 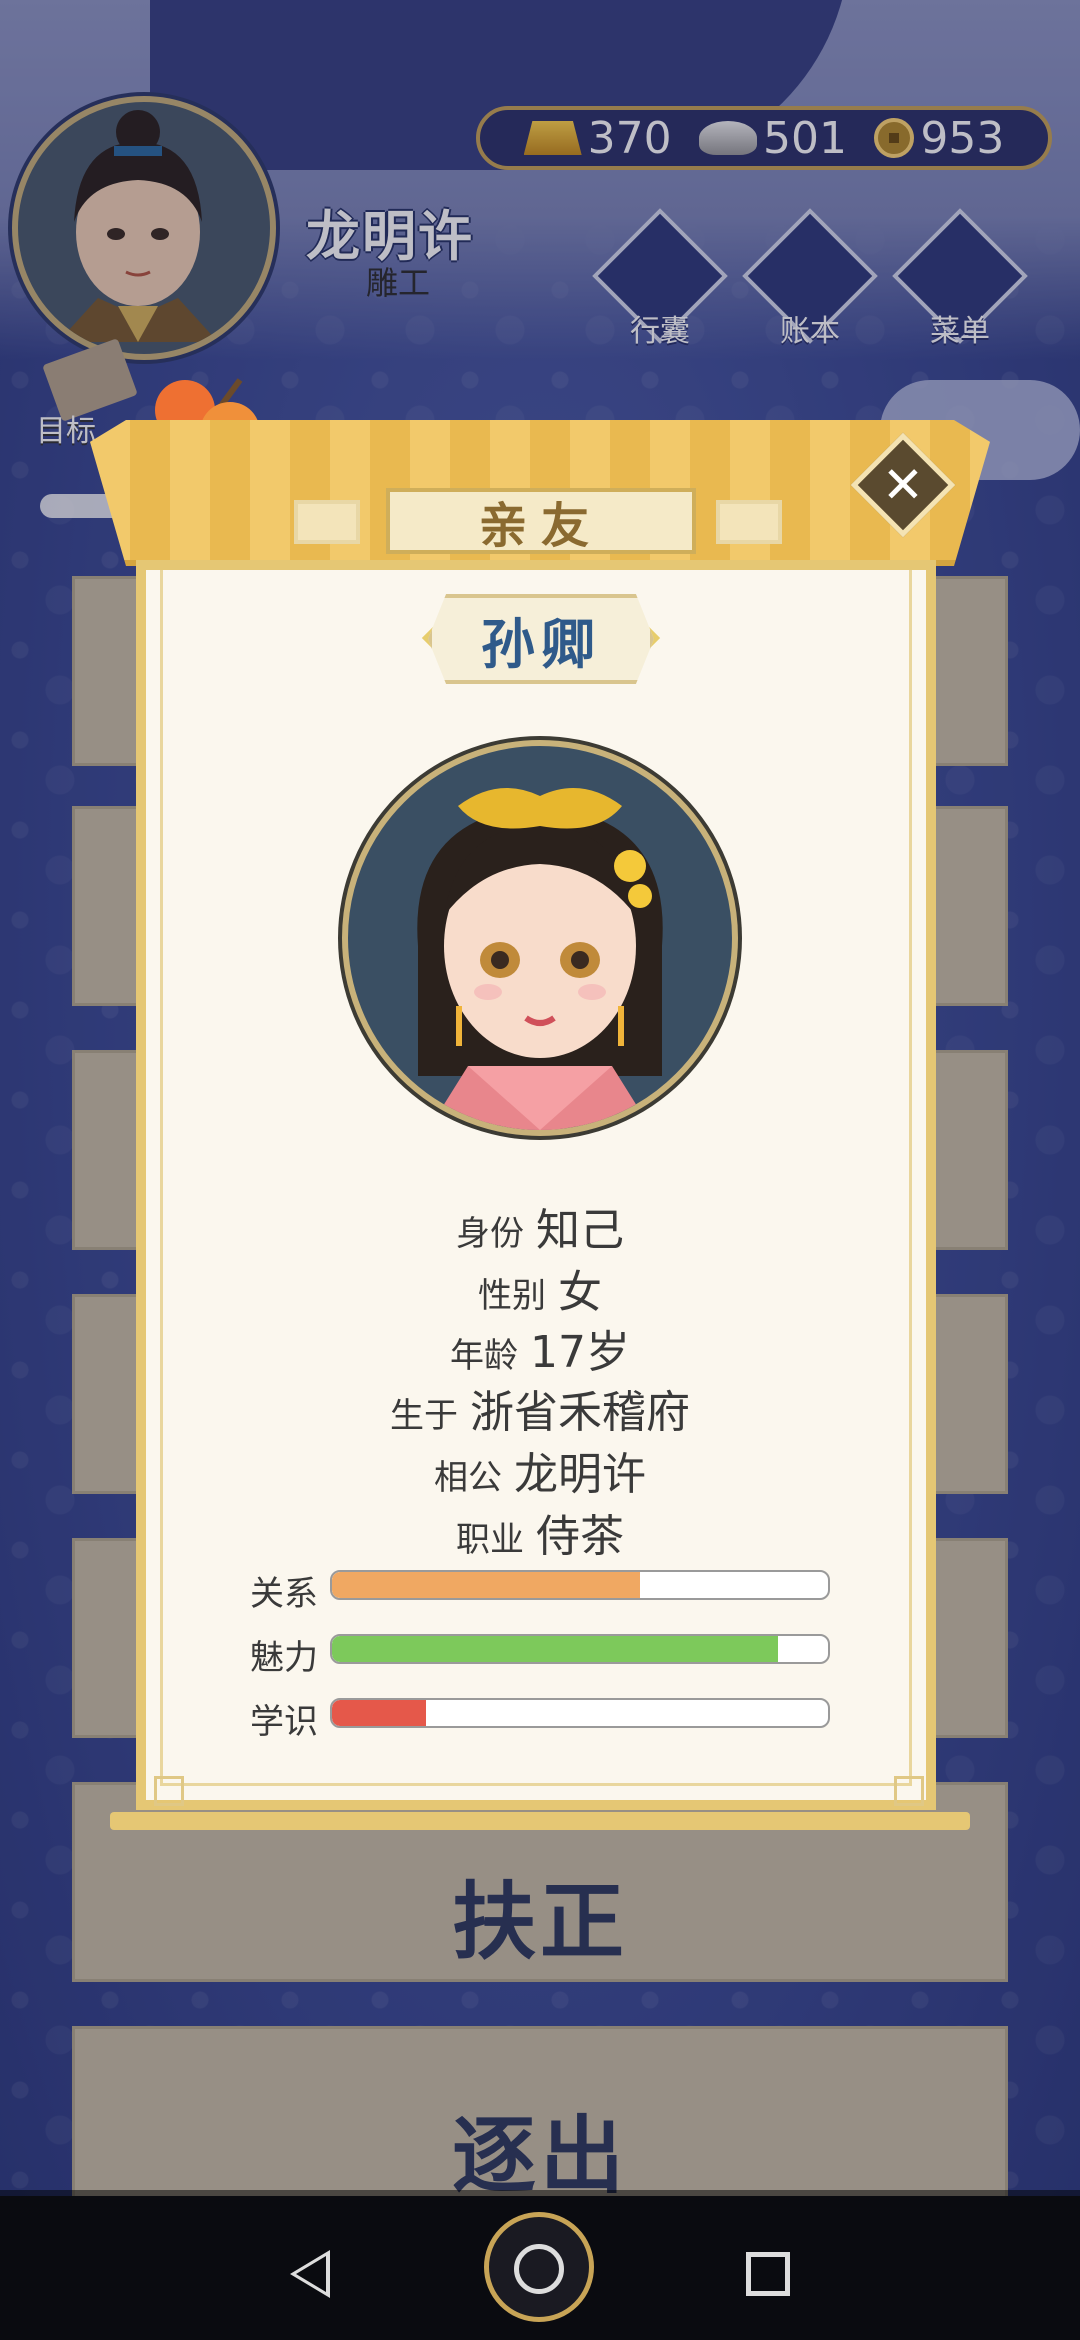 I want to click on stat-knowledge: 学识, so click(x=540, y=1718).